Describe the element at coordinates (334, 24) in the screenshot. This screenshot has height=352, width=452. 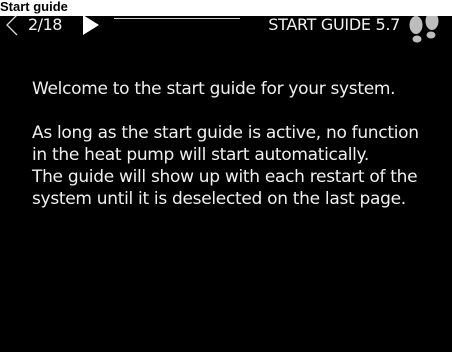
I see `page-title: START GUIDE 5.7` at that location.